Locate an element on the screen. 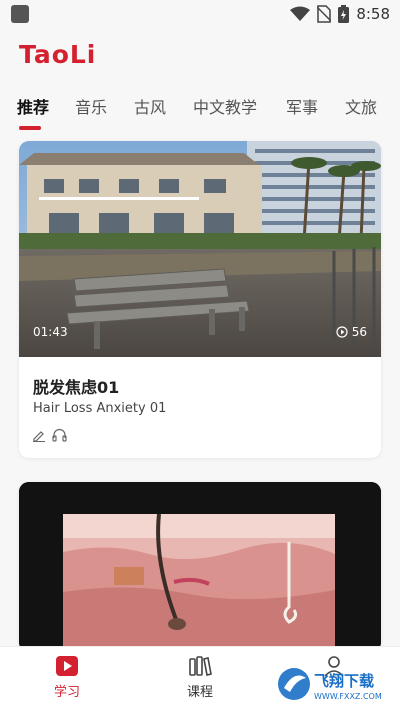 The height and width of the screenshot is (710, 400). nav-learn-label: 学习 is located at coordinates (66, 692).